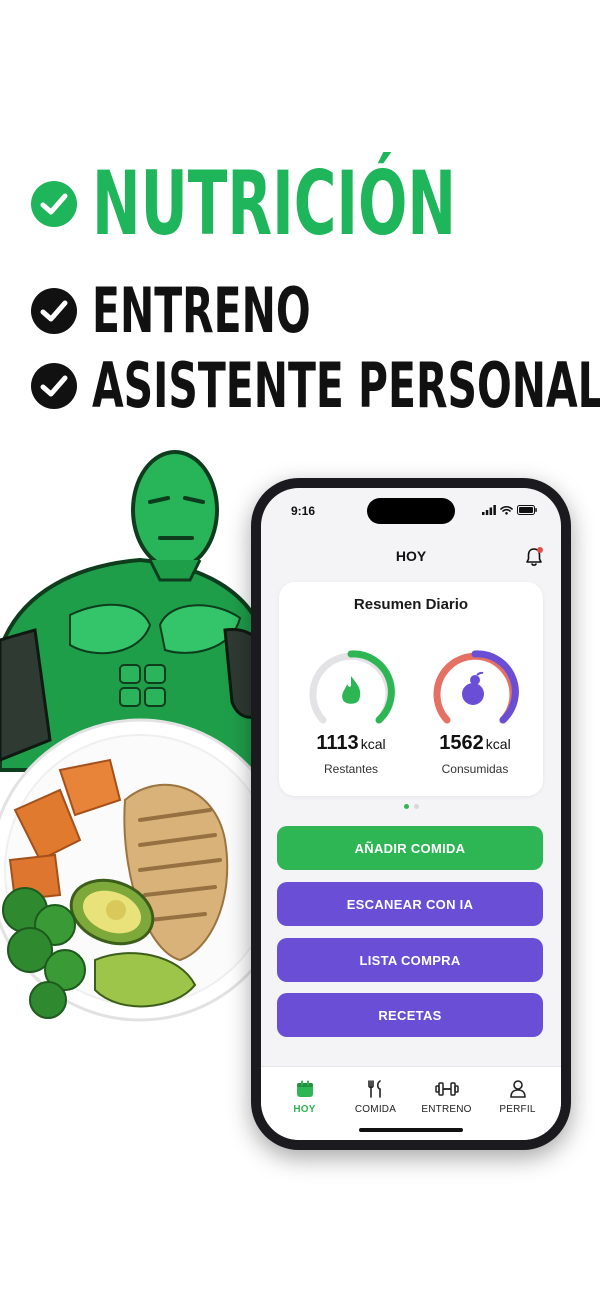  I want to click on user-icon, so click(517, 1089).